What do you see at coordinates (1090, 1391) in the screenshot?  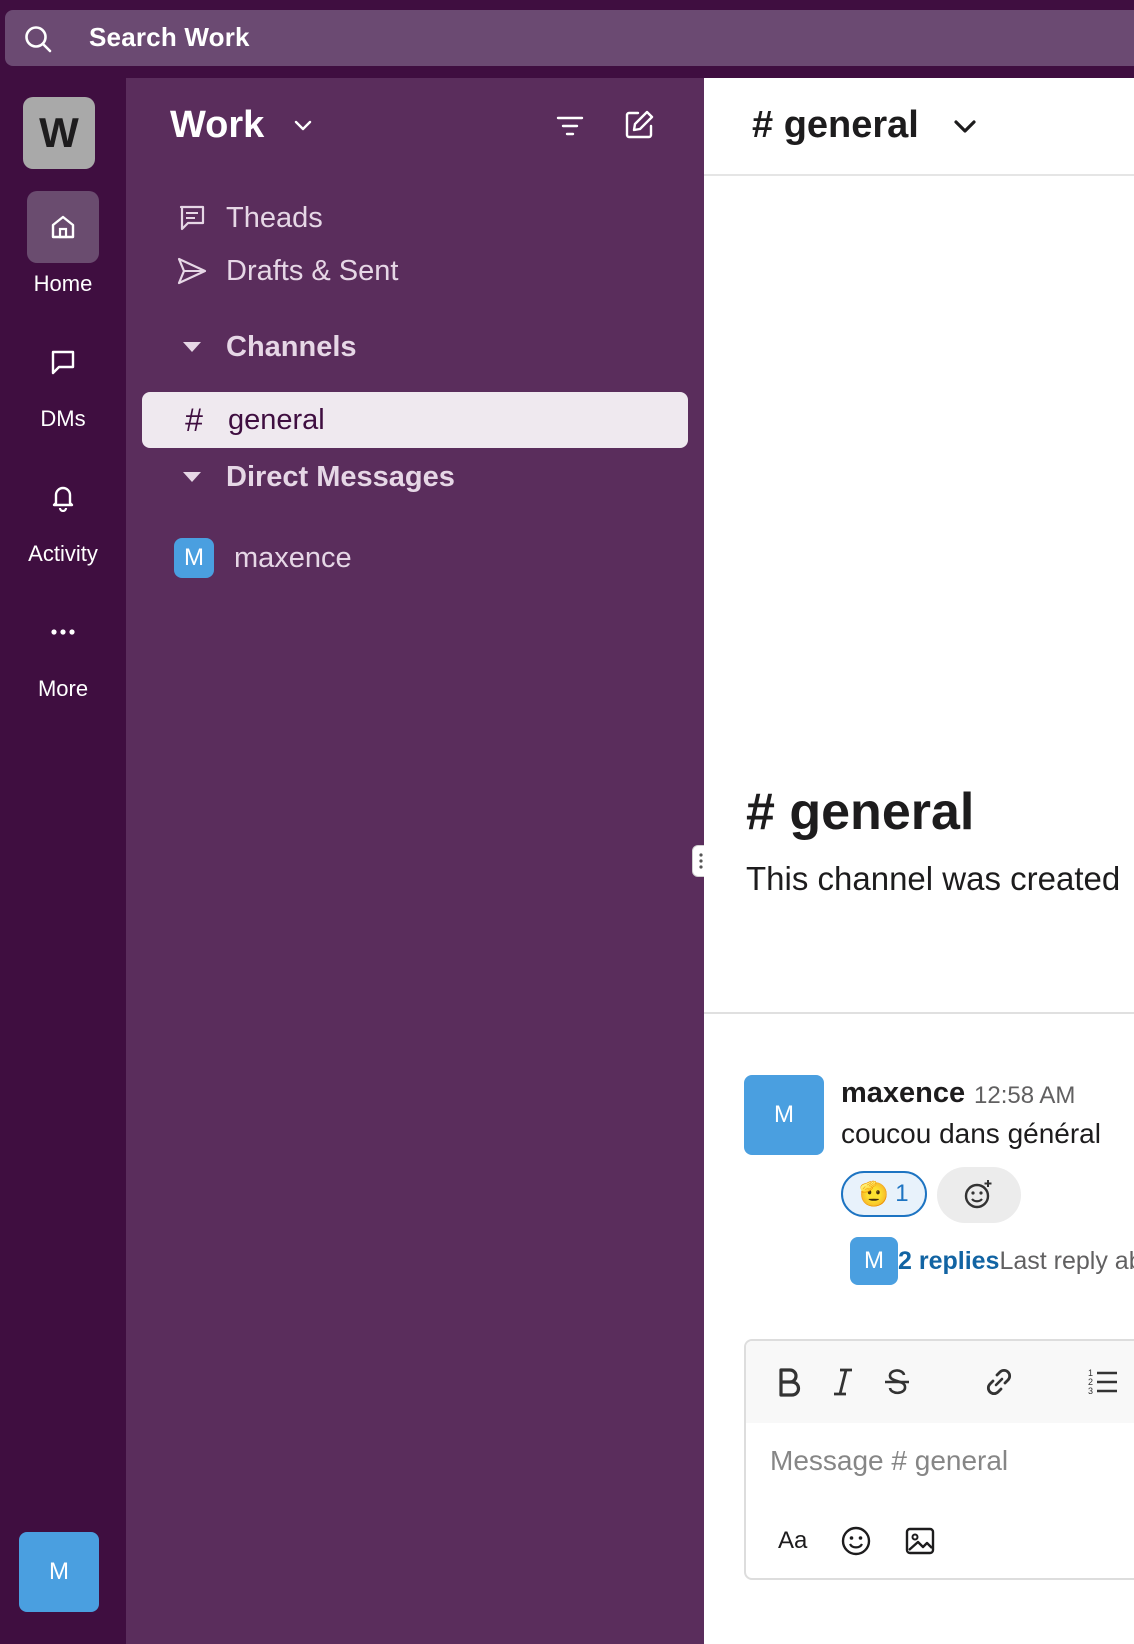 I see `svg-text: 3` at bounding box center [1090, 1391].